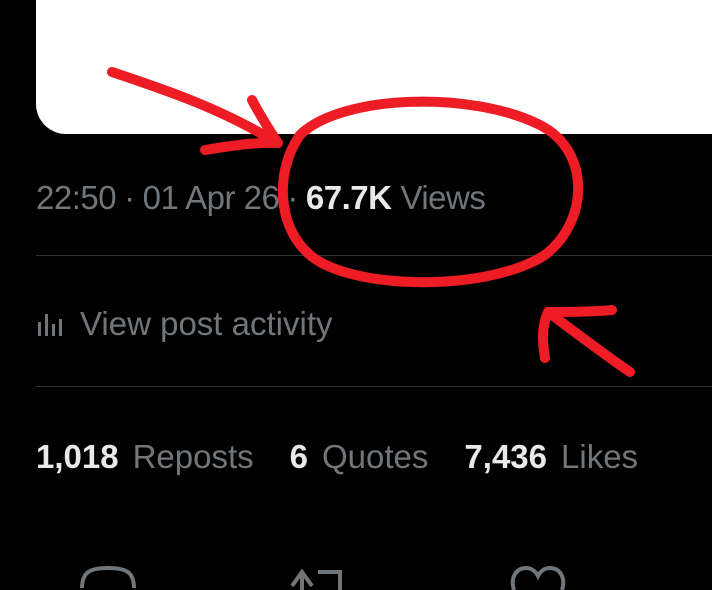  Describe the element at coordinates (318, 575) in the screenshot. I see `repost-icon` at that location.